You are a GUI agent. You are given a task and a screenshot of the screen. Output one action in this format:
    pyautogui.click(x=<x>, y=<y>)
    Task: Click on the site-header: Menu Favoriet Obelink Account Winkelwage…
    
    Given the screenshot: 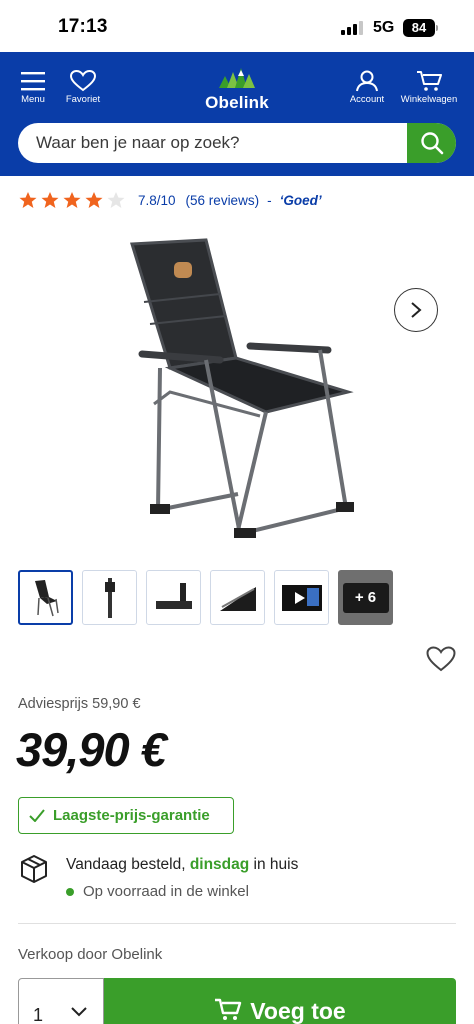 What is the action you would take?
    pyautogui.click(x=237, y=114)
    